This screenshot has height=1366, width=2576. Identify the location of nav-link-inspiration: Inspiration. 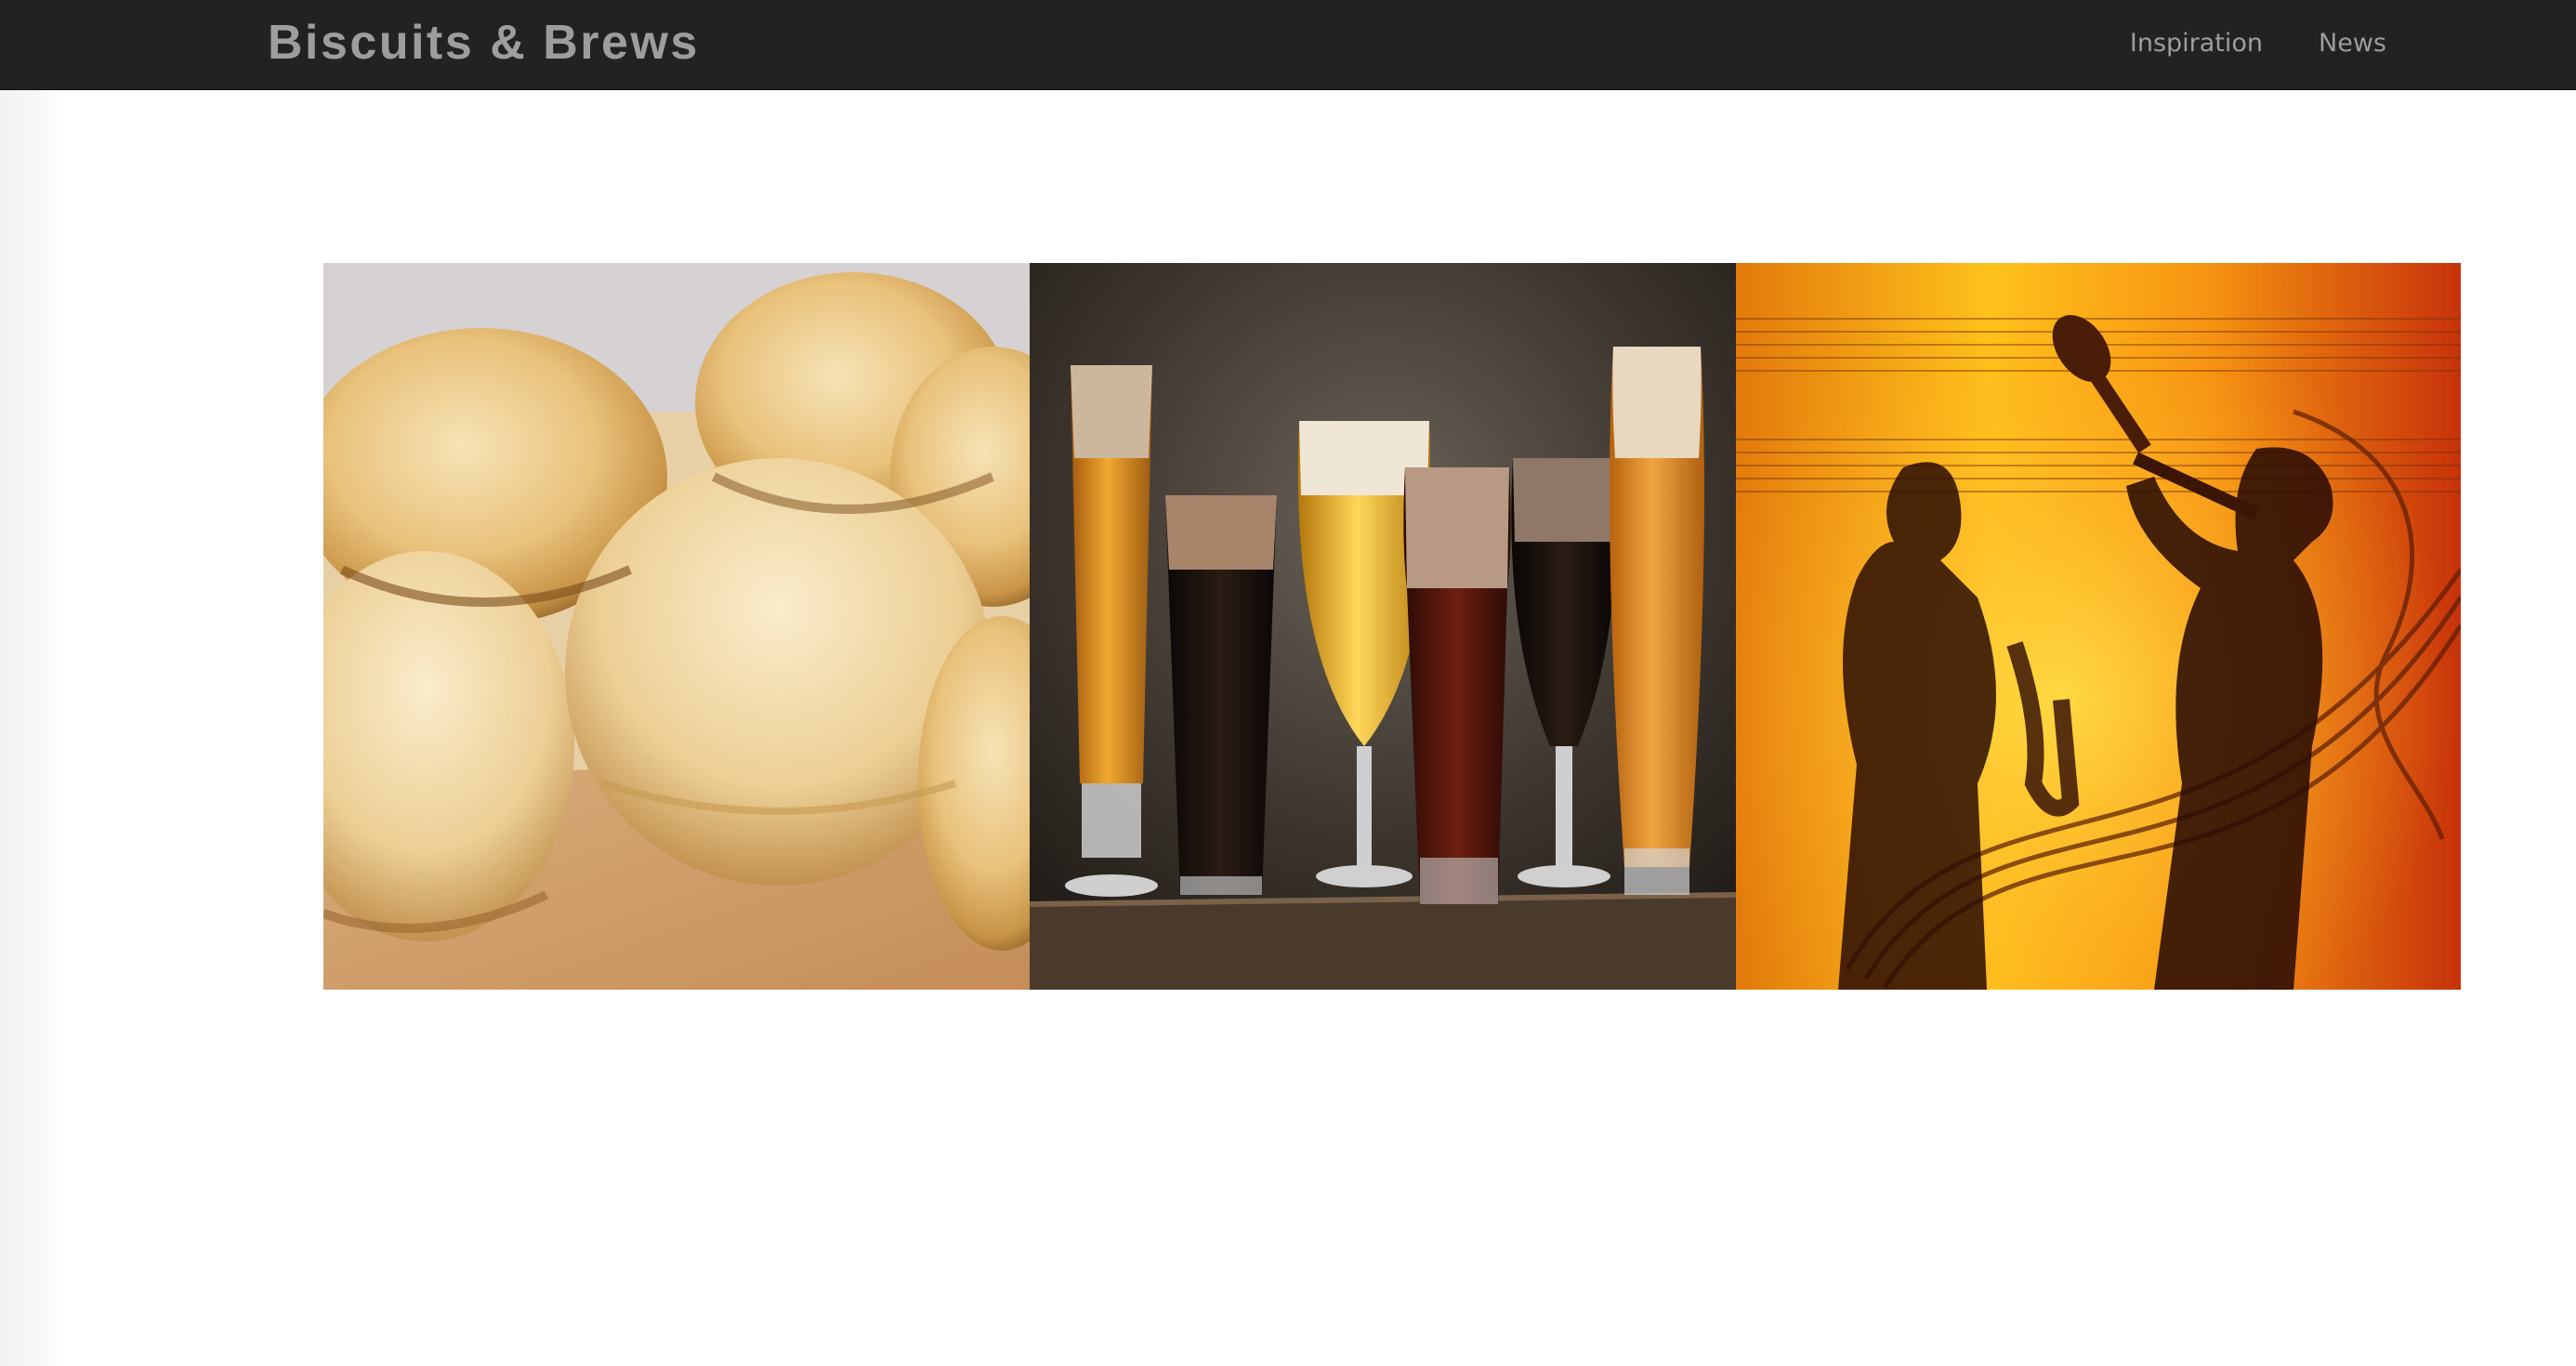
(2196, 43).